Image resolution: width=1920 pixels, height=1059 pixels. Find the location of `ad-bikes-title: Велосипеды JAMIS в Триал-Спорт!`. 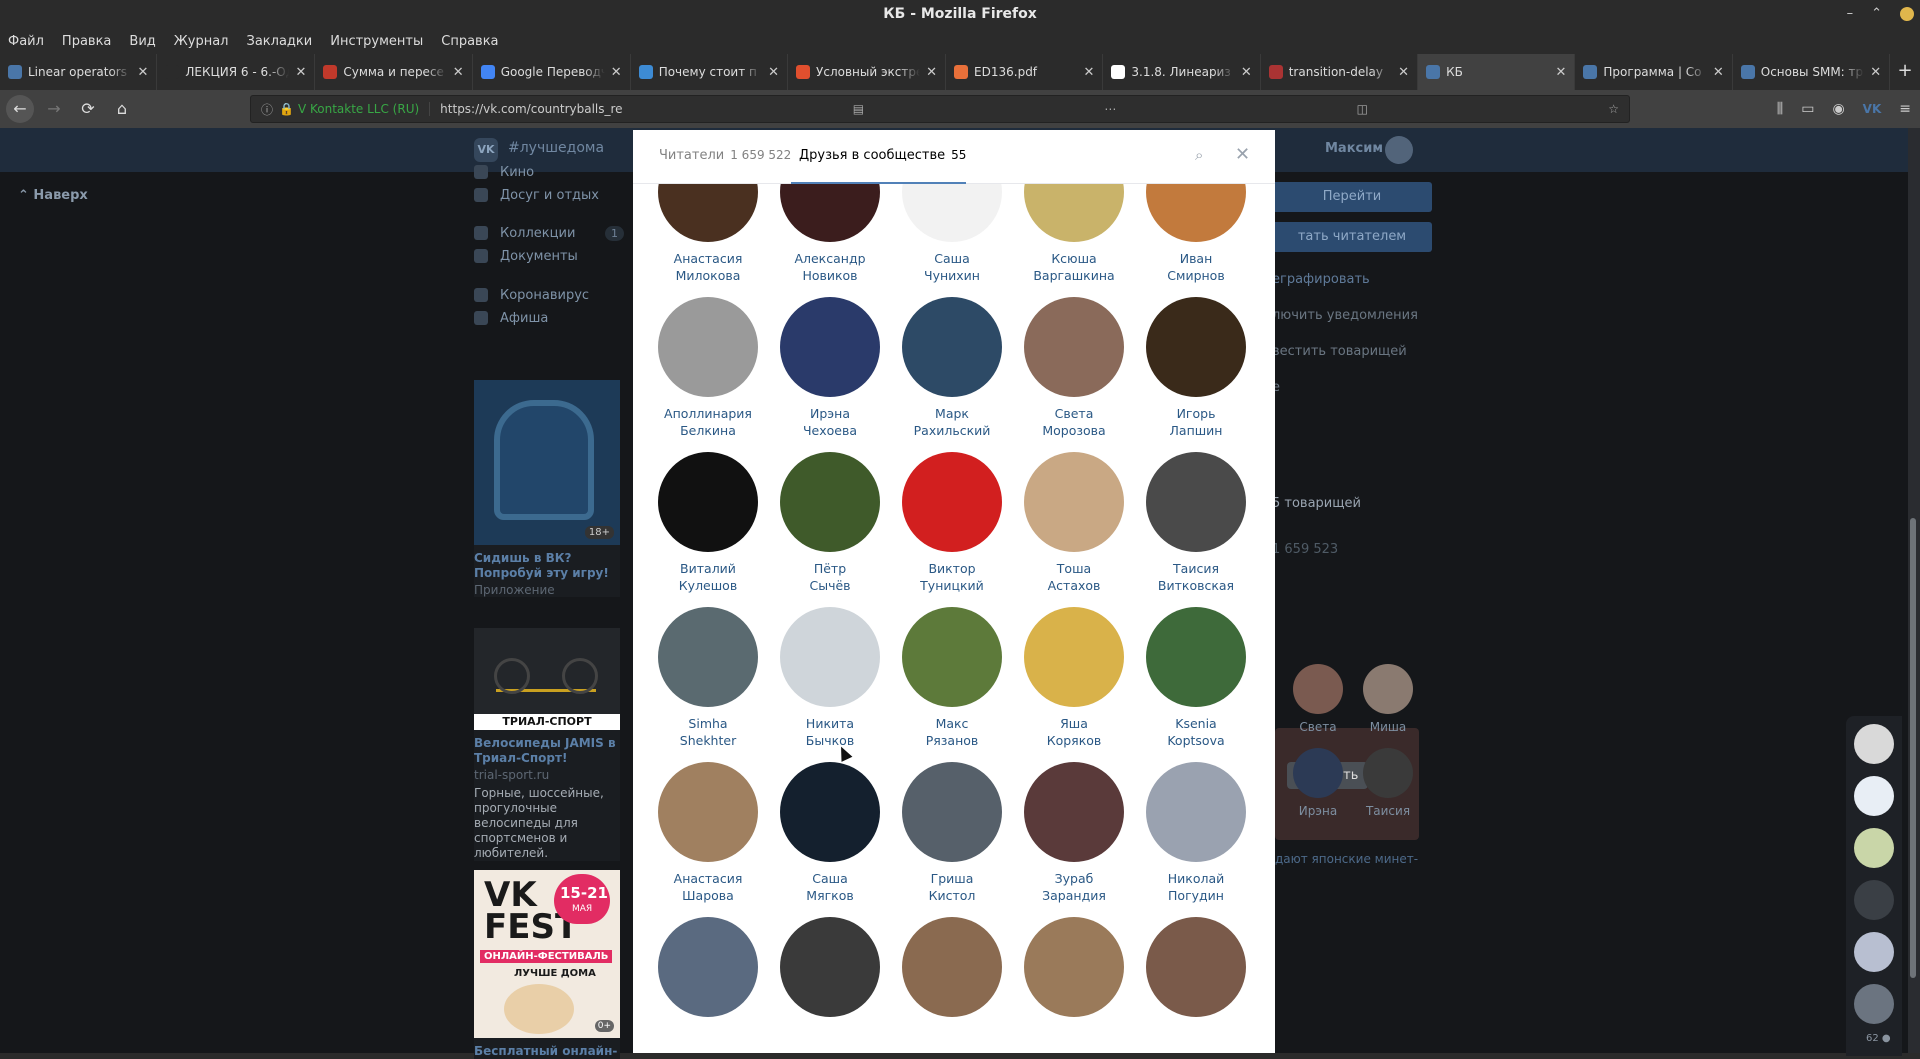

ad-bikes-title: Велосипеды JAMIS в Триал-Спорт! is located at coordinates (547, 751).